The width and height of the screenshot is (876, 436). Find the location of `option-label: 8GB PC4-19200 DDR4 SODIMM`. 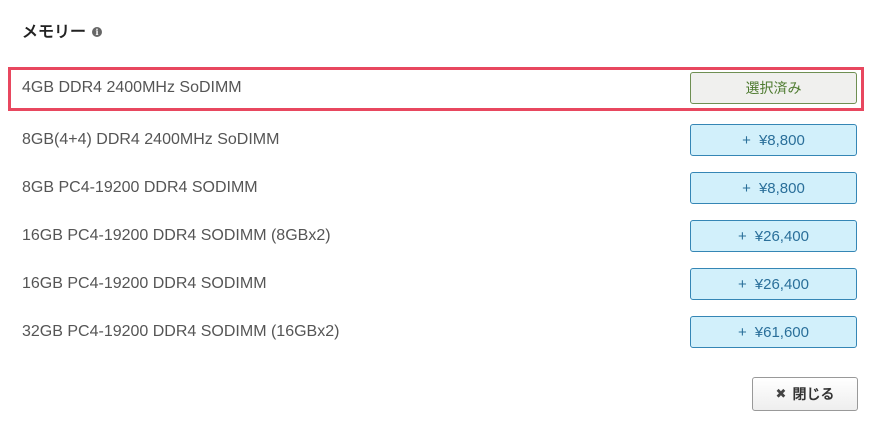

option-label: 8GB PC4-19200 DDR4 SODIMM is located at coordinates (140, 187).